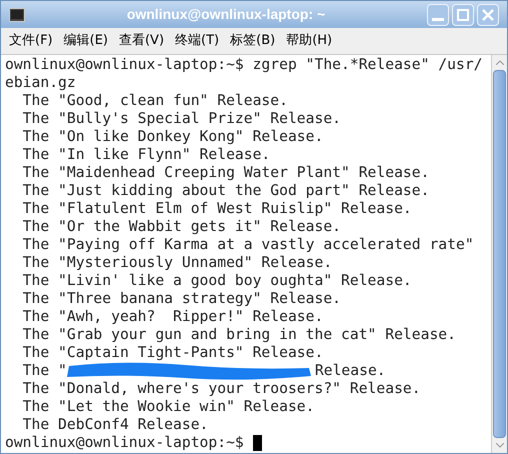 The image size is (508, 454). I want to click on terminal-line: The "Or the Wabbit gets it" Release., so click(182, 227).